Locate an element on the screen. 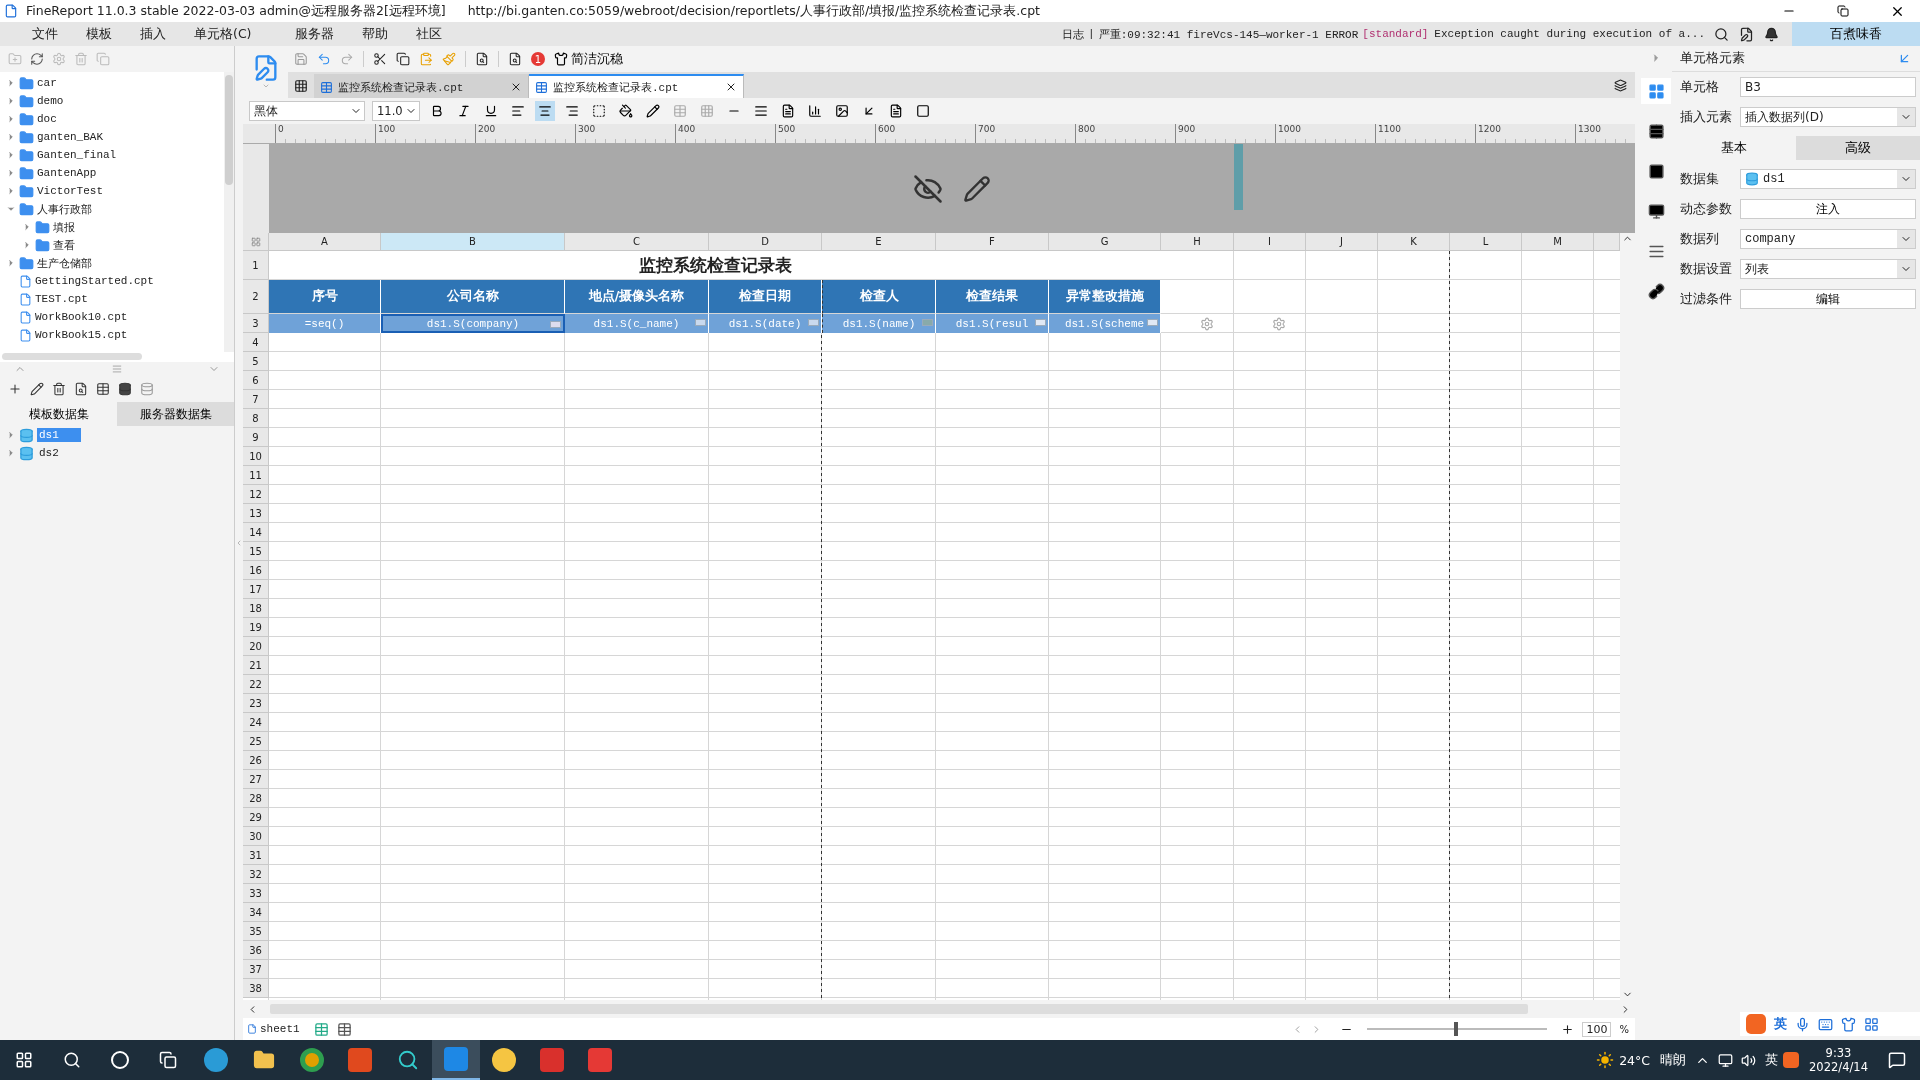 The height and width of the screenshot is (1080, 1920). clock-date: 2022/4/14 is located at coordinates (1838, 1067).